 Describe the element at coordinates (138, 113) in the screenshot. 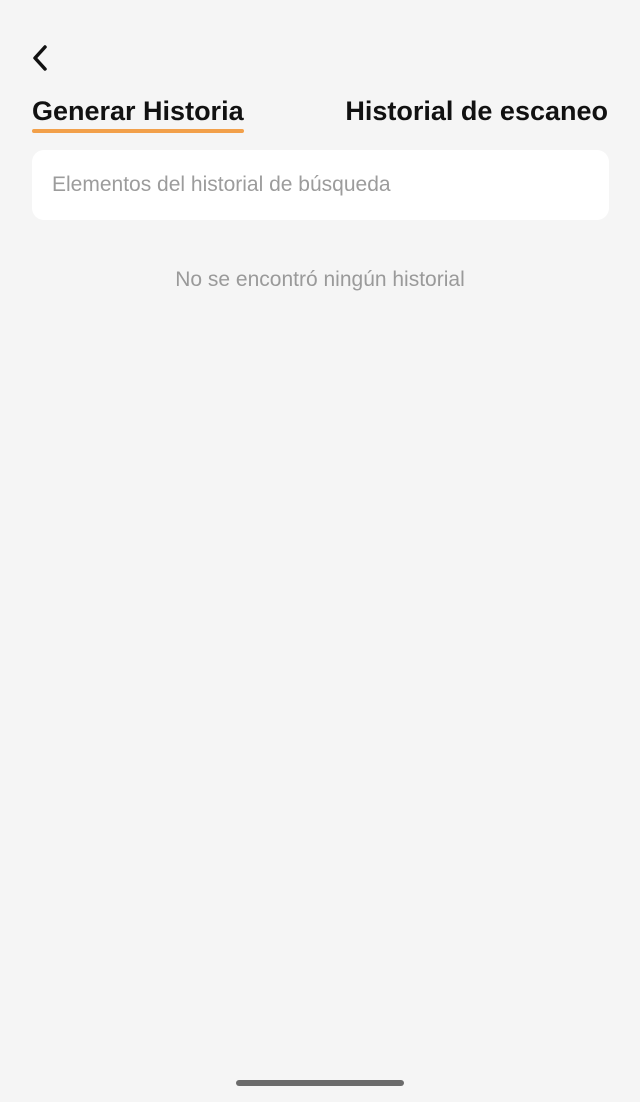

I see `tab-generar-historia: Generar Historia` at that location.